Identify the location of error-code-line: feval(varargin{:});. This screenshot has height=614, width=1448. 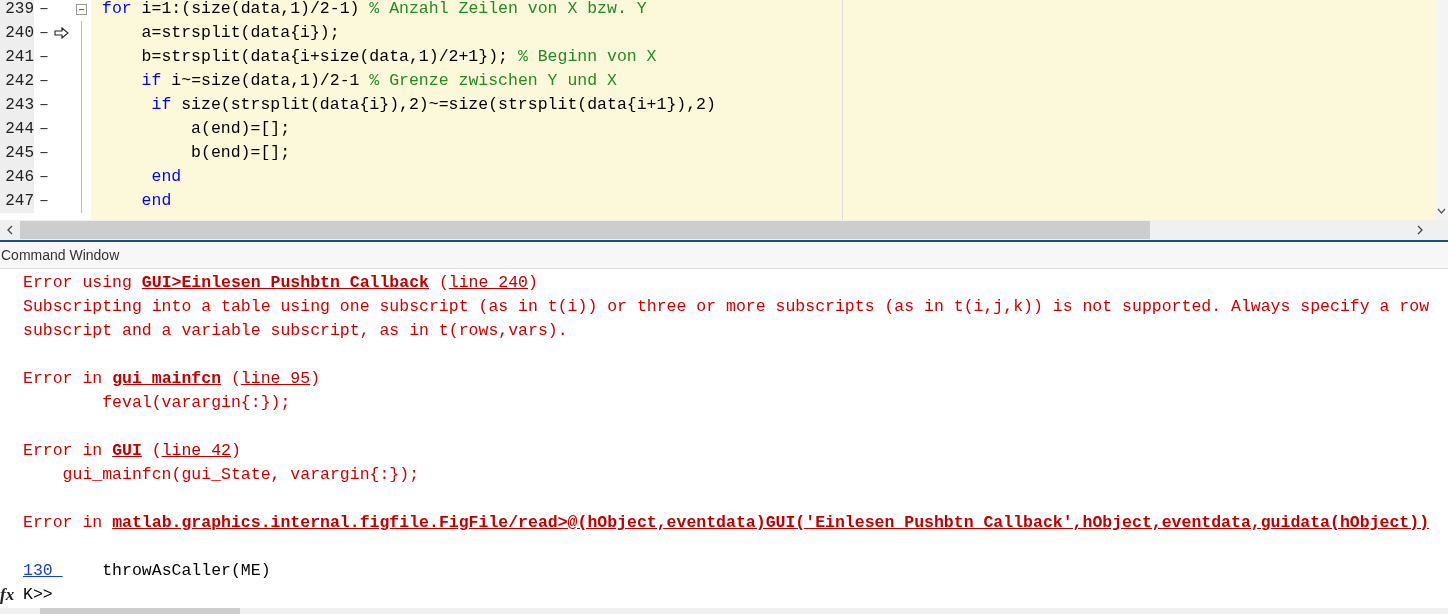
(196, 403).